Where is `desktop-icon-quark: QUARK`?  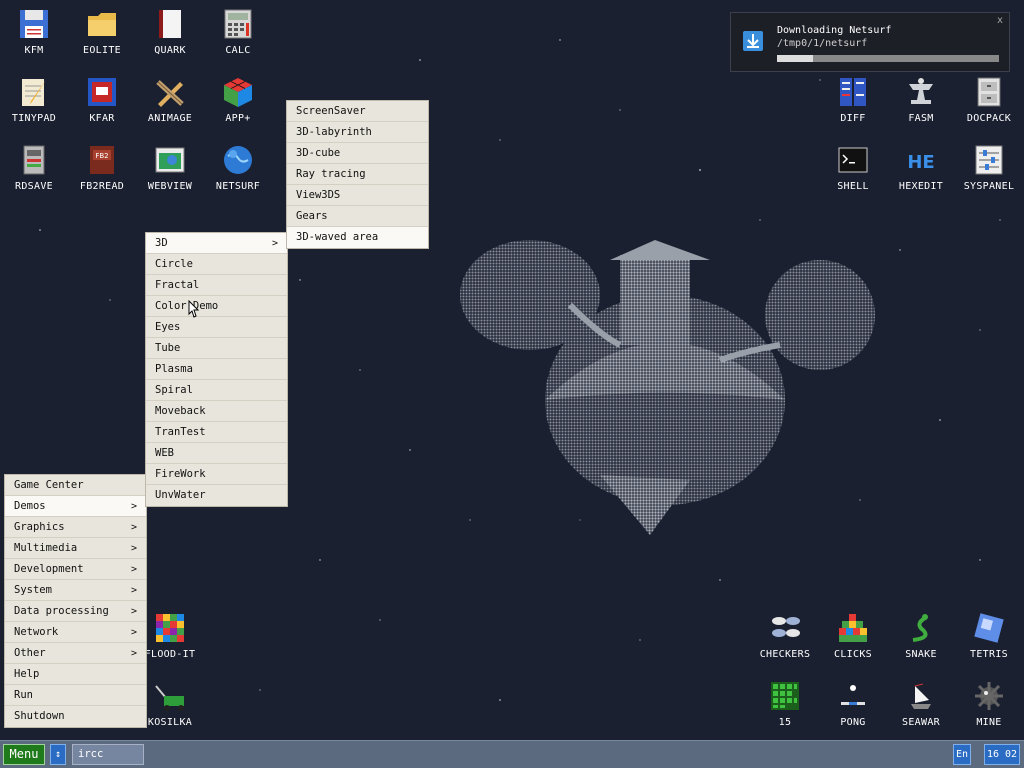
desktop-icon-quark: QUARK is located at coordinates (170, 28).